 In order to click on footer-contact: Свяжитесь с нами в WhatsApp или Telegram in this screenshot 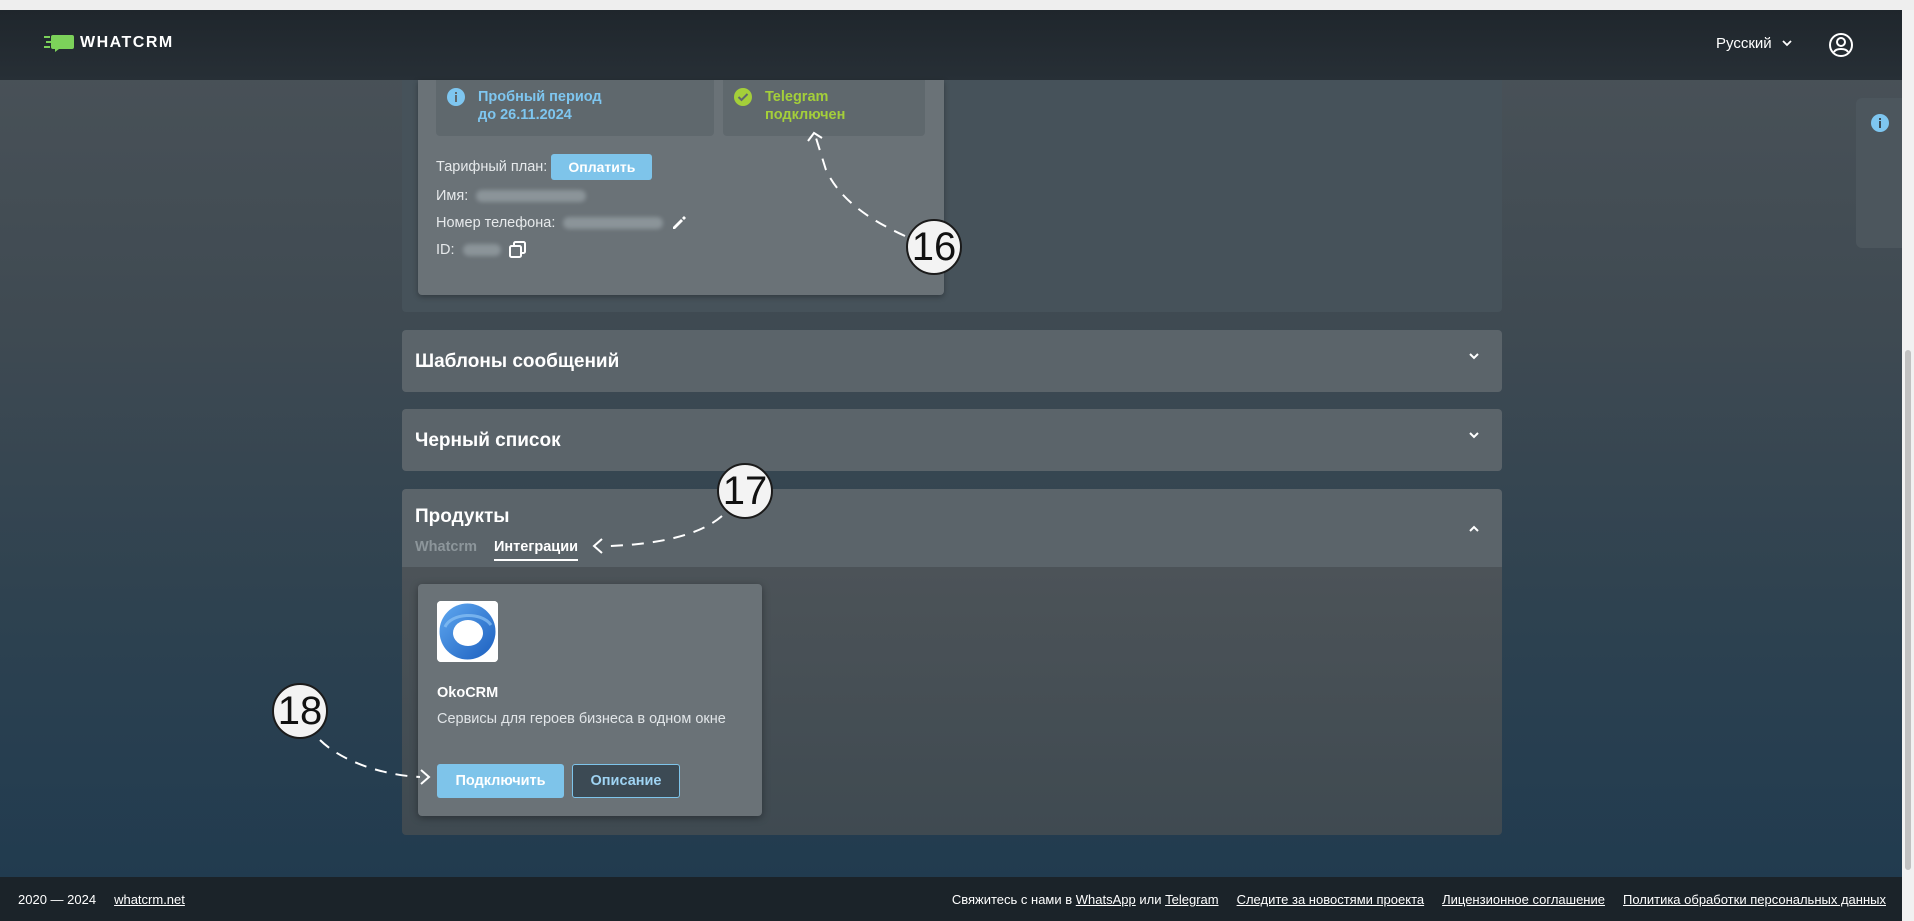, I will do `click(1085, 899)`.